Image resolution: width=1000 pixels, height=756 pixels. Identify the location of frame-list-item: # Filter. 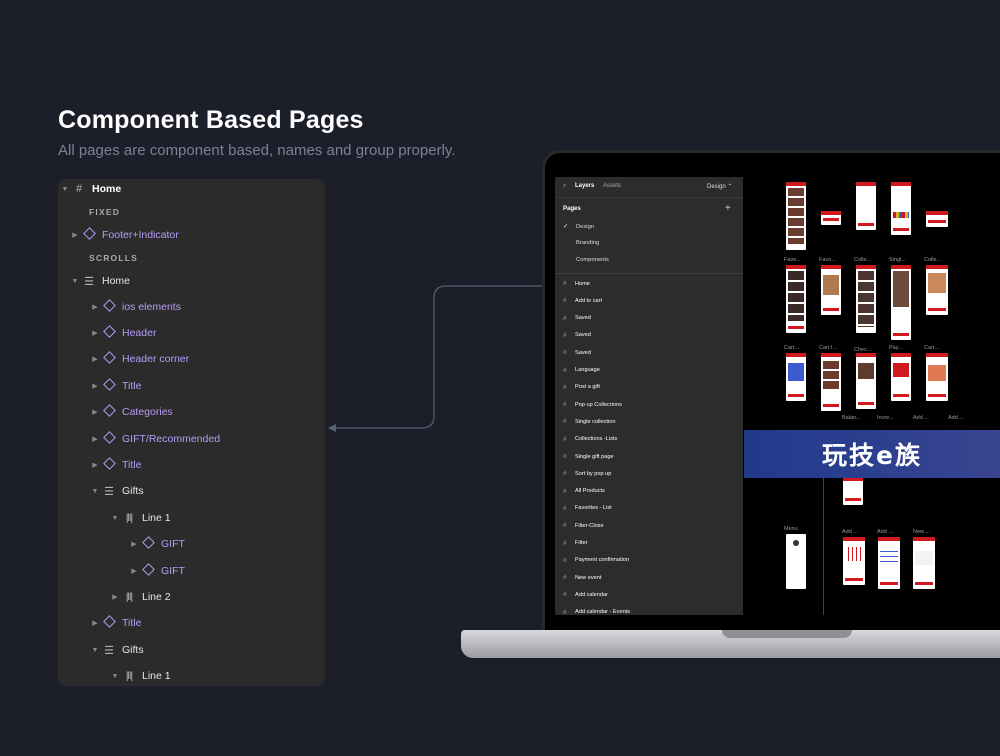
(575, 543).